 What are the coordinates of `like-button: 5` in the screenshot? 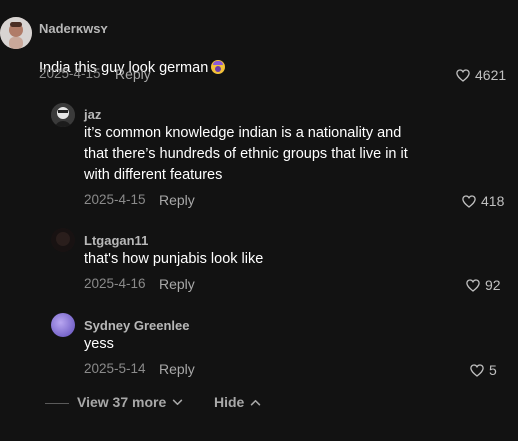 It's located at (483, 370).